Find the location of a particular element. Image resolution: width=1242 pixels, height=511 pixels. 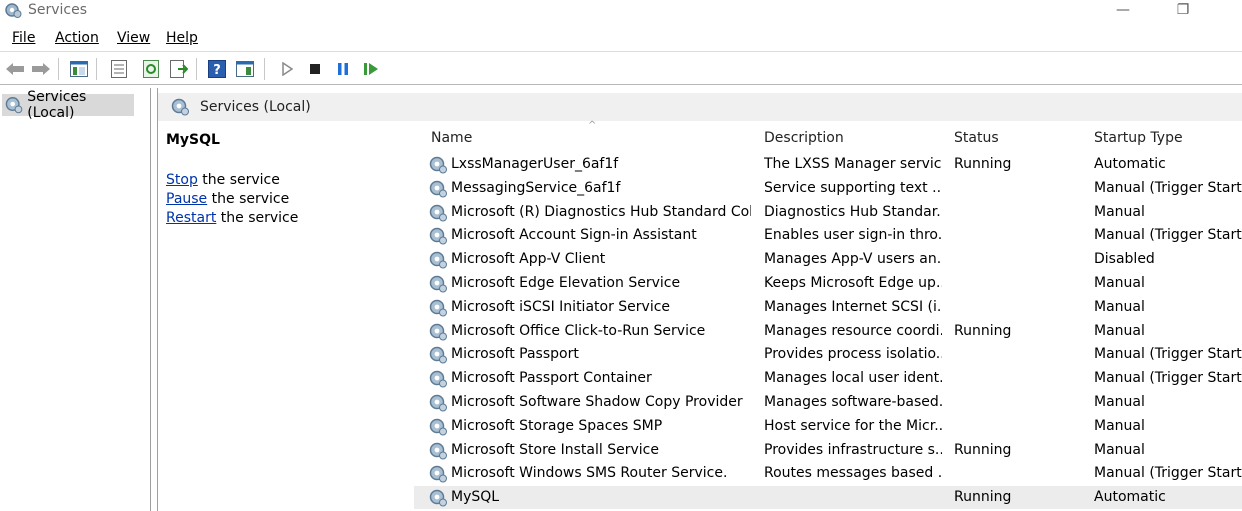

menu-help: Help is located at coordinates (182, 38).